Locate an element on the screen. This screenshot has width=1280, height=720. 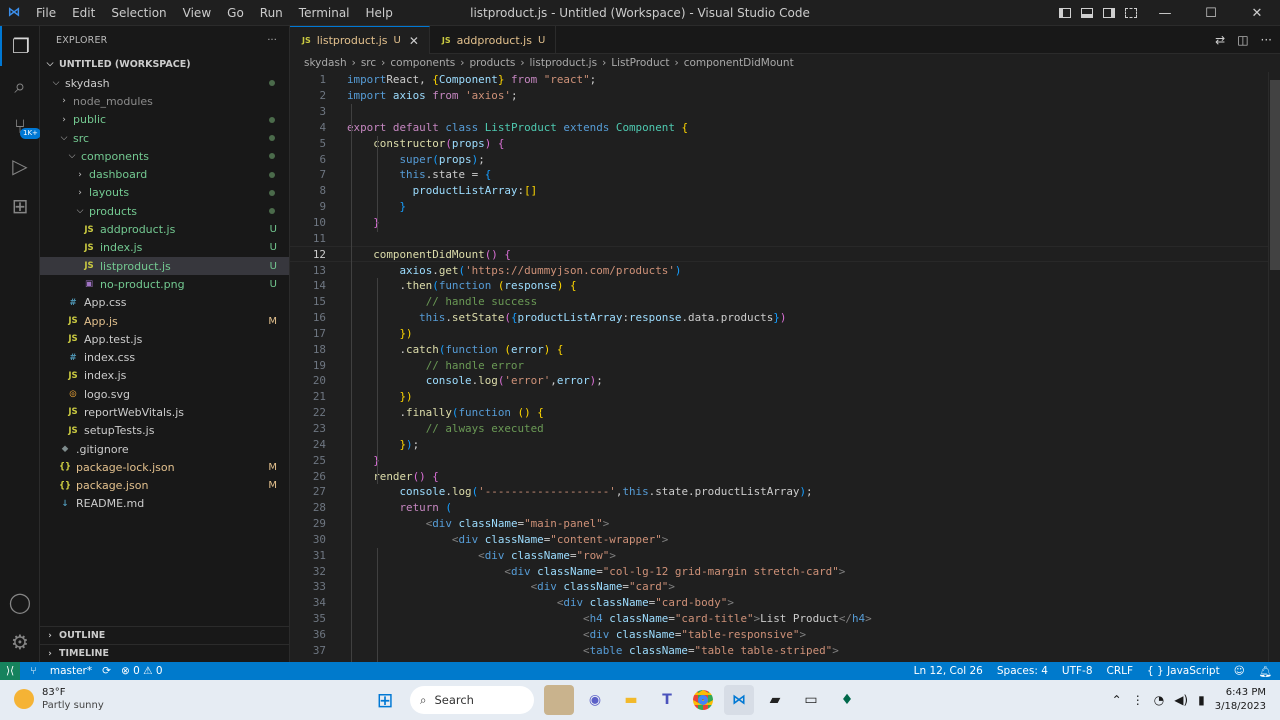
code-line: 29 <div className="main-panel"> is located at coordinates (779, 524).